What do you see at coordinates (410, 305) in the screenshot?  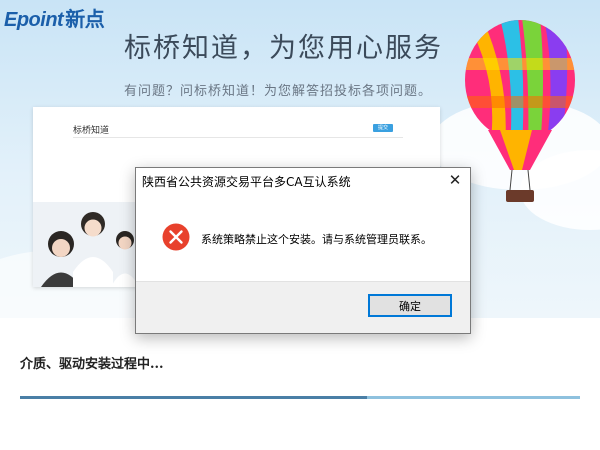 I see `ok-button: 确定` at bounding box center [410, 305].